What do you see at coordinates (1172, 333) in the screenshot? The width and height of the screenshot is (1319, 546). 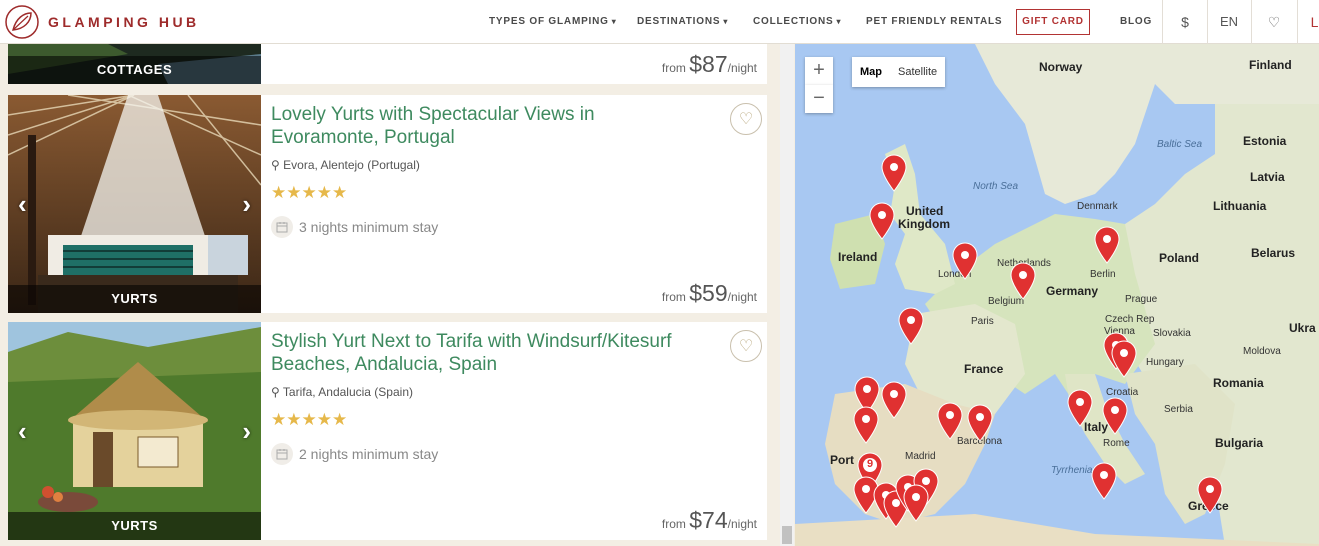 I see `map-label: Slovakia` at bounding box center [1172, 333].